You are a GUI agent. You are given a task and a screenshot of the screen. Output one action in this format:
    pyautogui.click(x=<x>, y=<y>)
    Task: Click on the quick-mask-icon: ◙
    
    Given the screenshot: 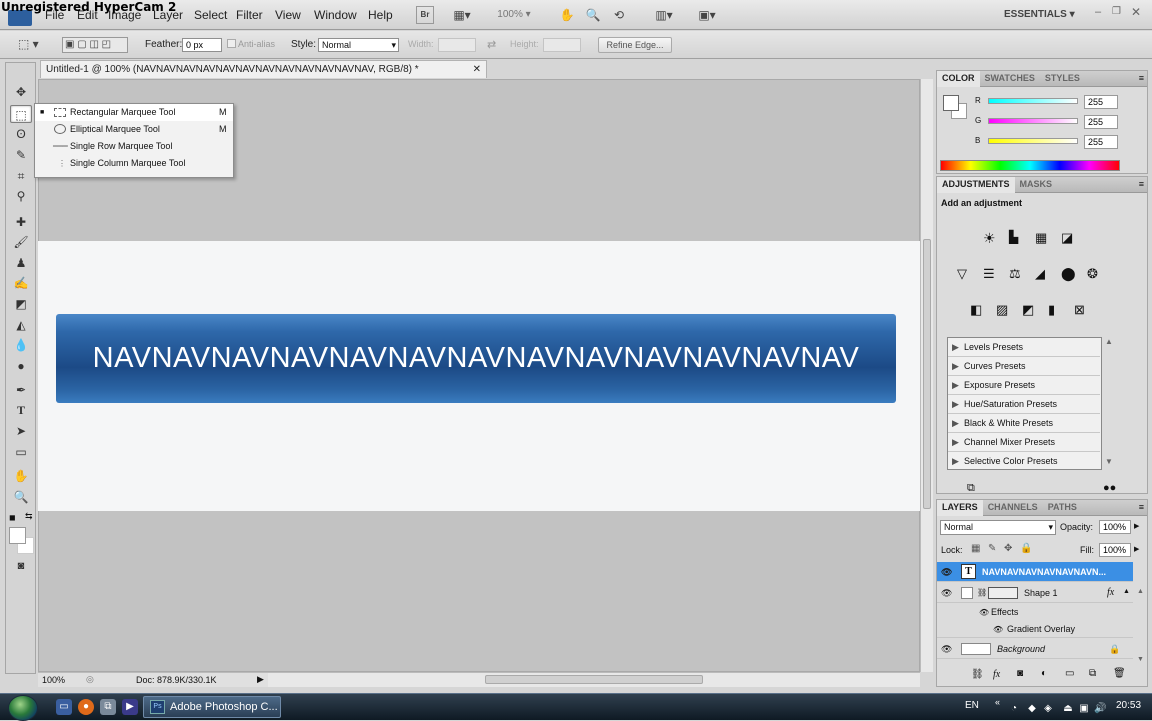 What is the action you would take?
    pyautogui.click(x=21, y=566)
    